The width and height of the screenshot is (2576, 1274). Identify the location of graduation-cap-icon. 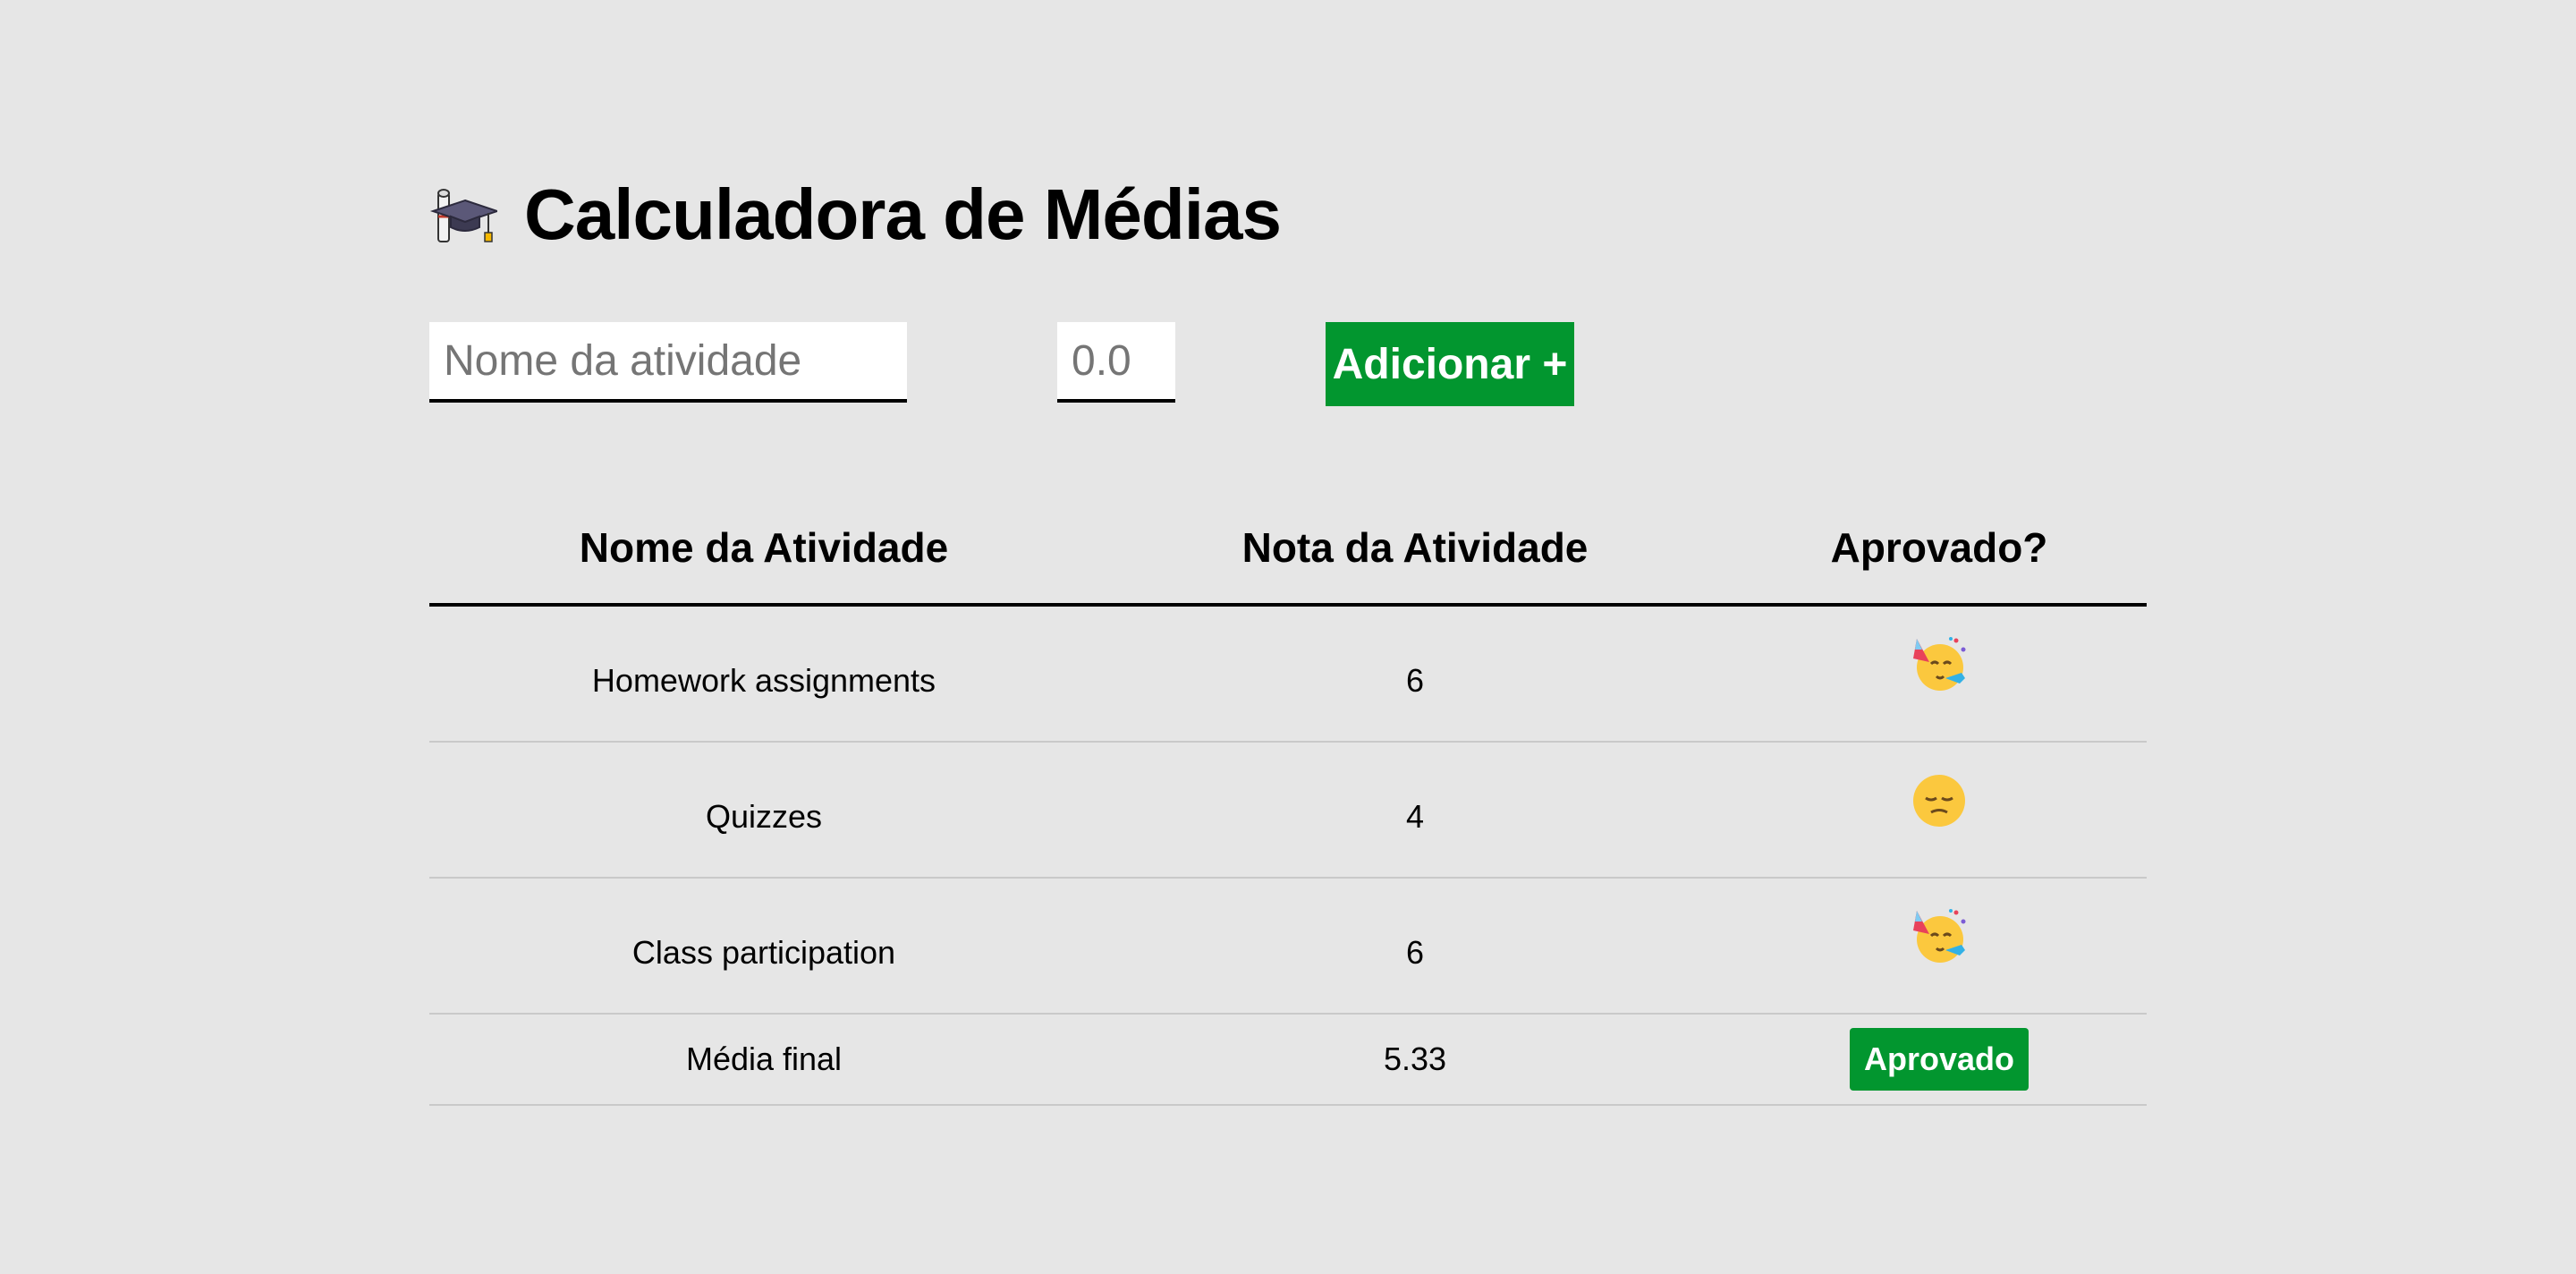
(465, 215).